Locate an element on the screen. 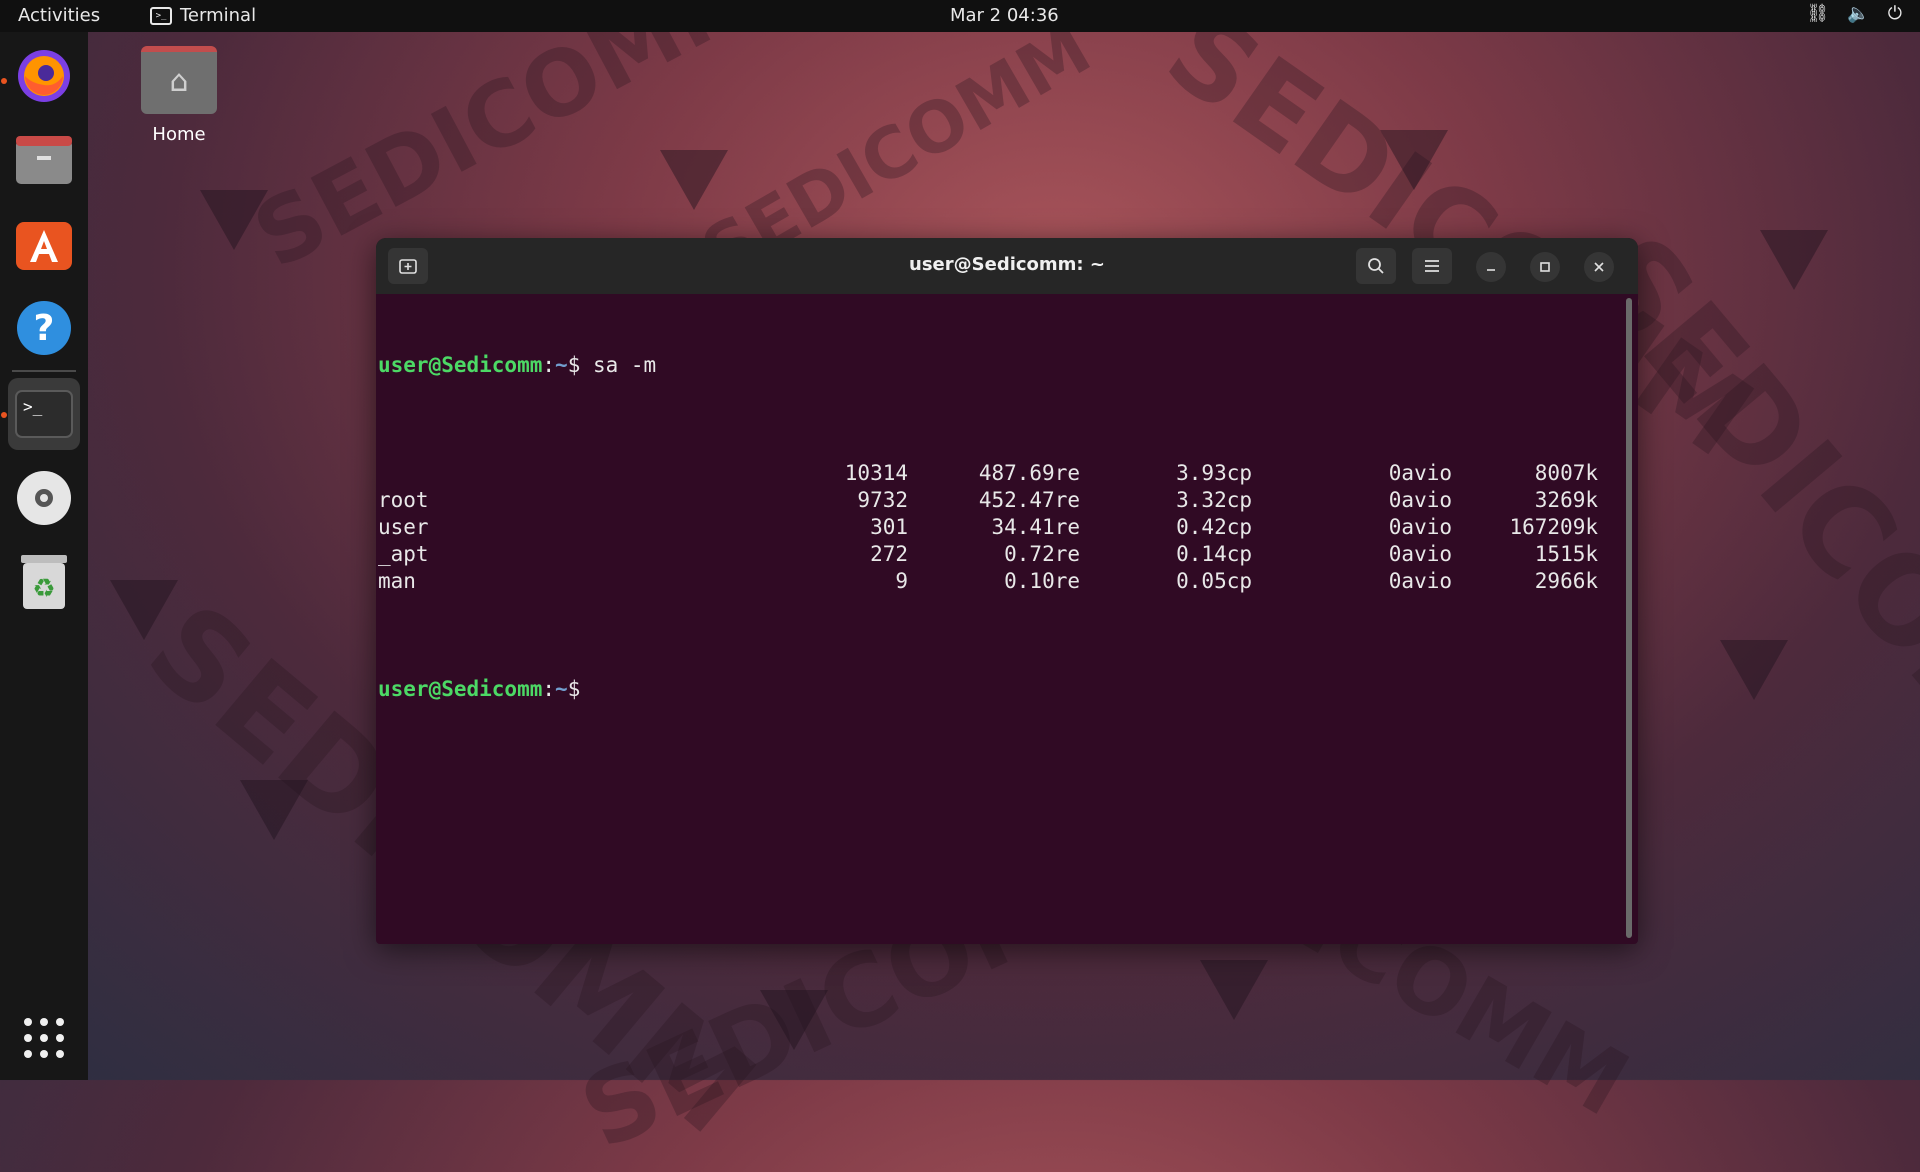  output-cell-mem: 1515k is located at coordinates (1566, 554).